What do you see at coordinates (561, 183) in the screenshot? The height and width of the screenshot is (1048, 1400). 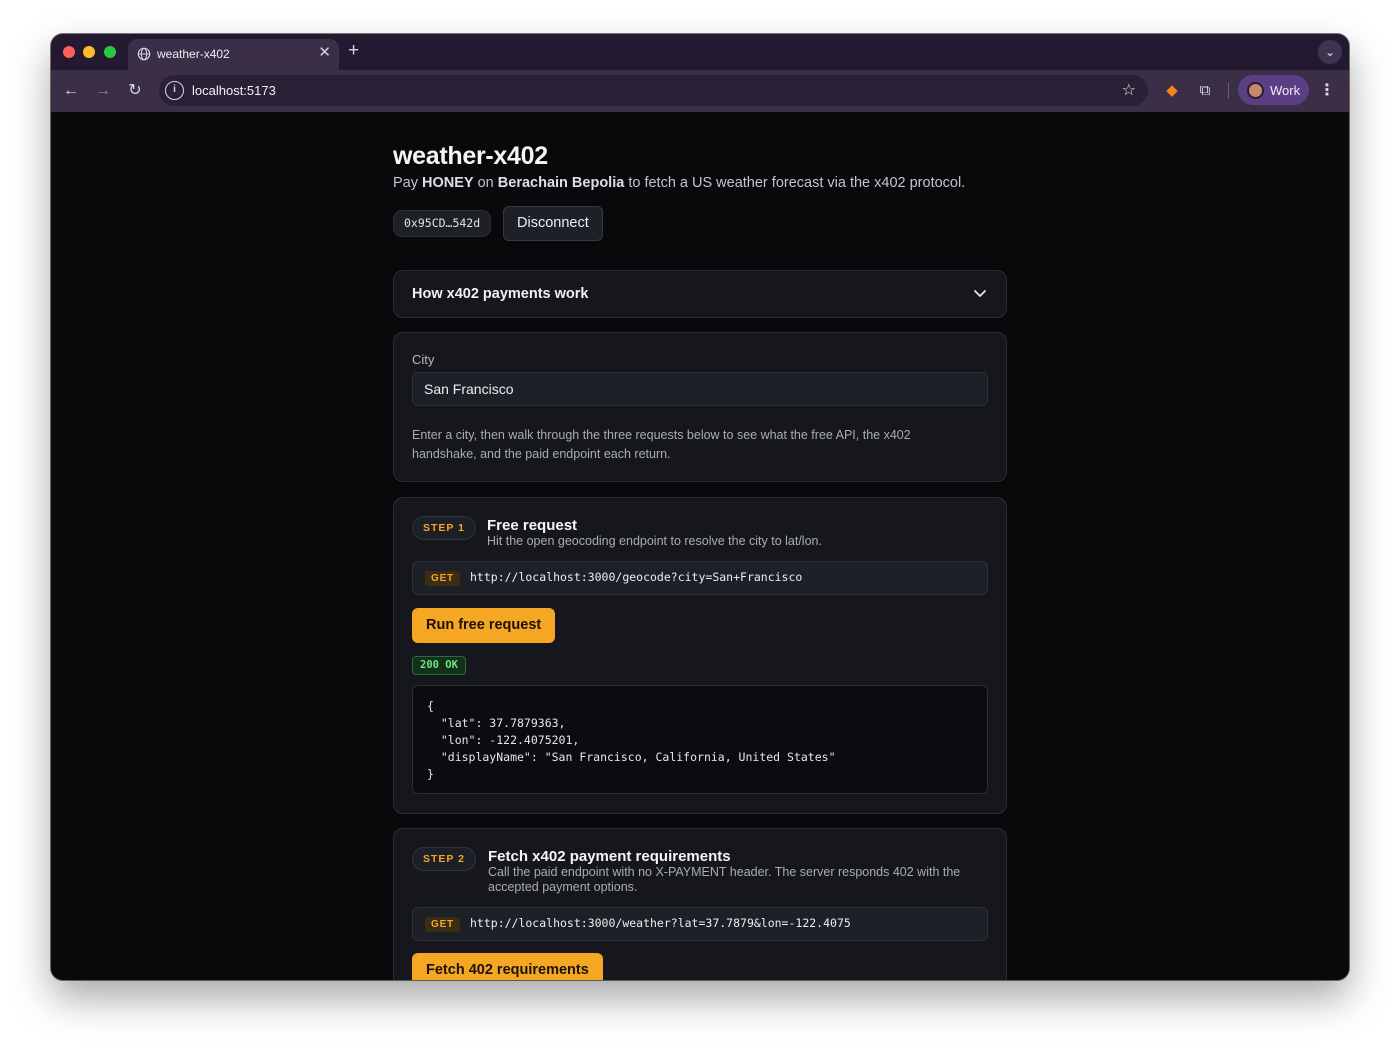 I see `chain-name: Berachain Bepolia` at bounding box center [561, 183].